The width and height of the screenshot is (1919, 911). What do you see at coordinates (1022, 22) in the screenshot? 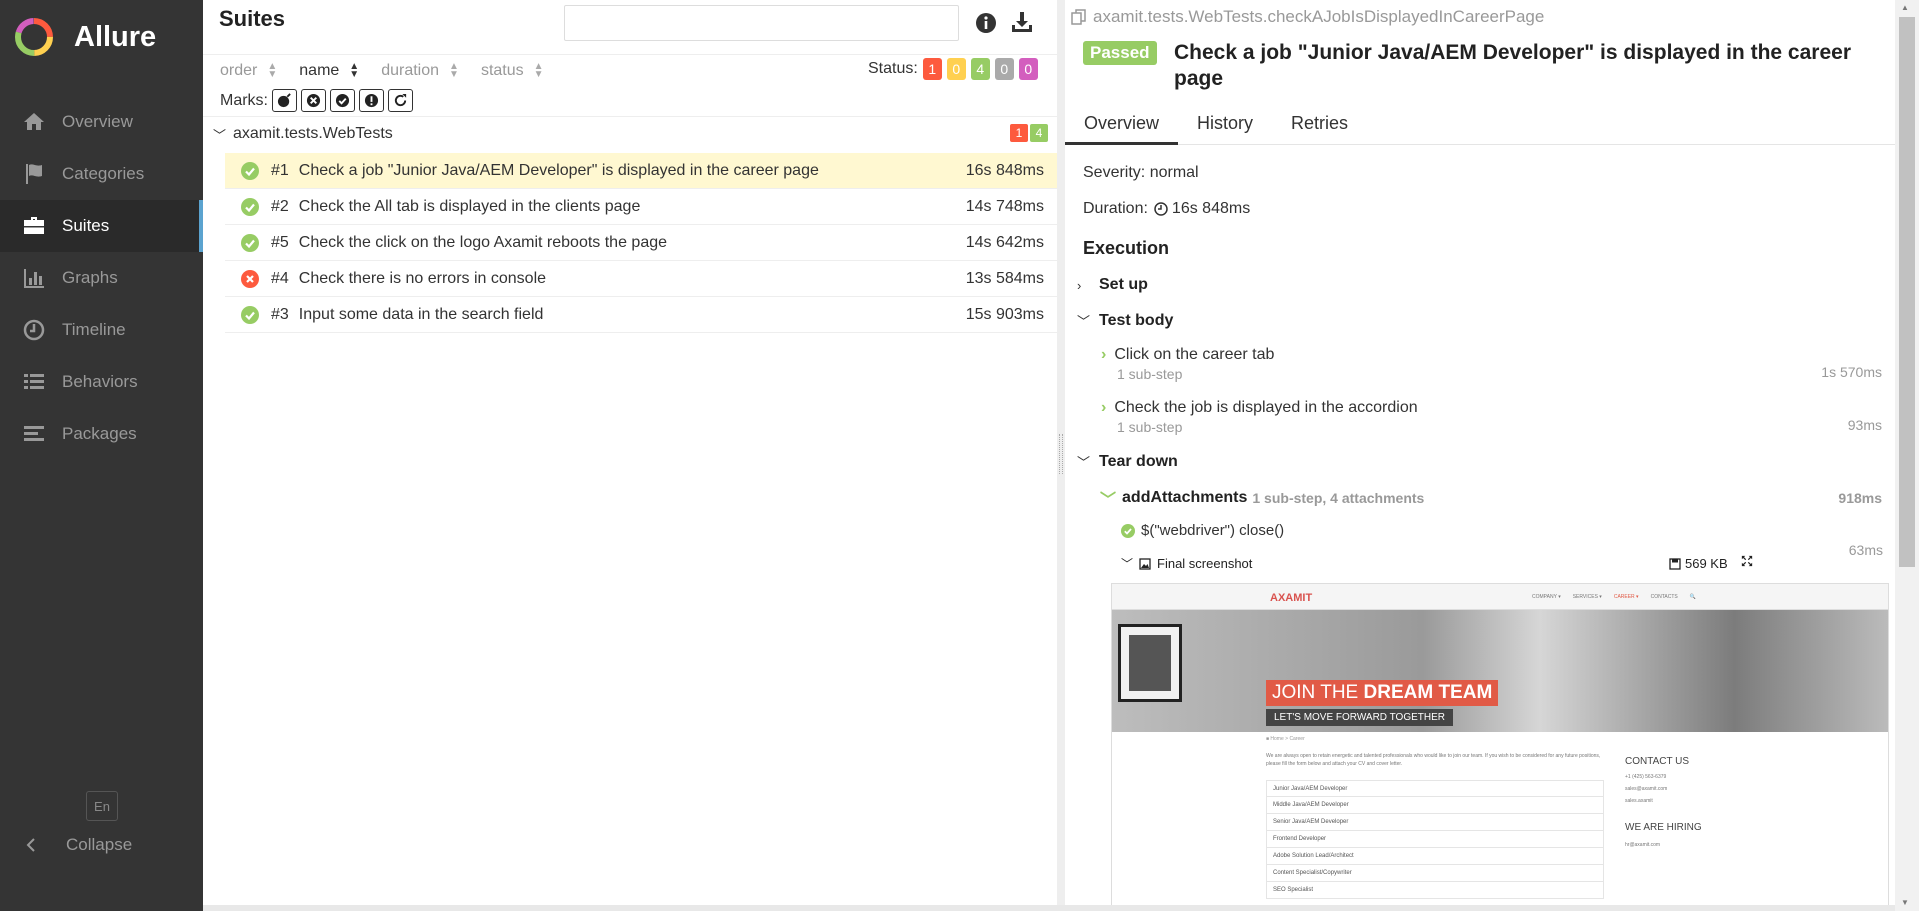
I see `download-icon` at bounding box center [1022, 22].